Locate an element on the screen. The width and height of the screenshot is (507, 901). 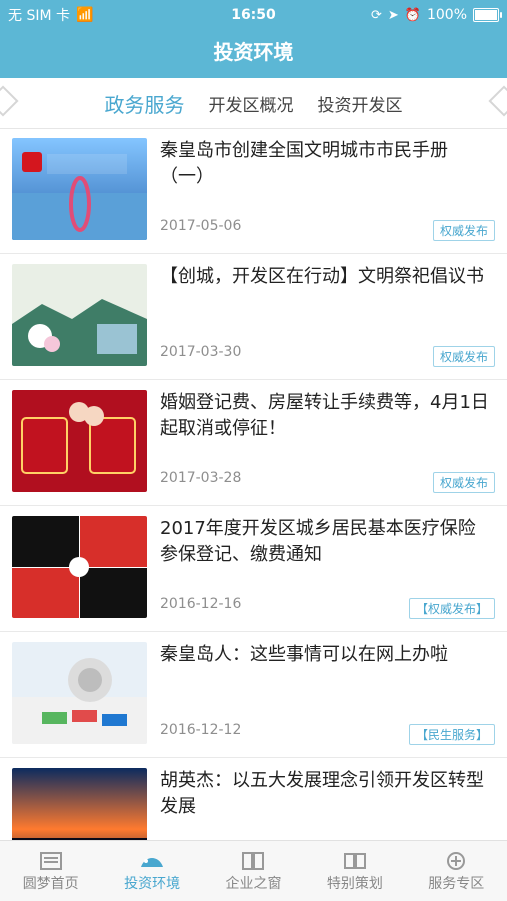
nav-service: 服务专区 is located at coordinates (456, 871).